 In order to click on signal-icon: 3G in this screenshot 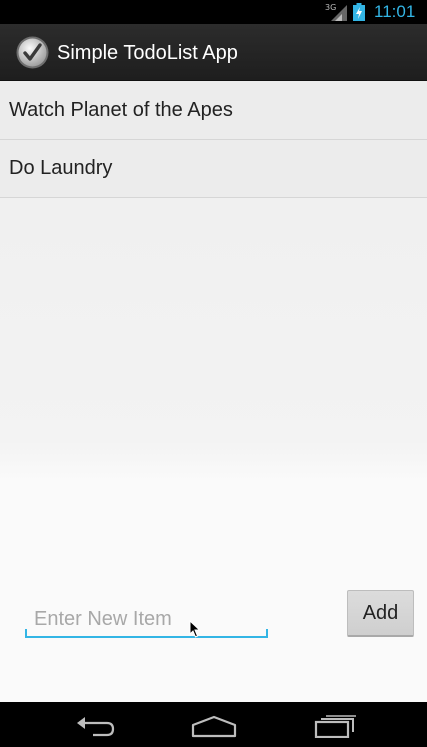, I will do `click(336, 12)`.